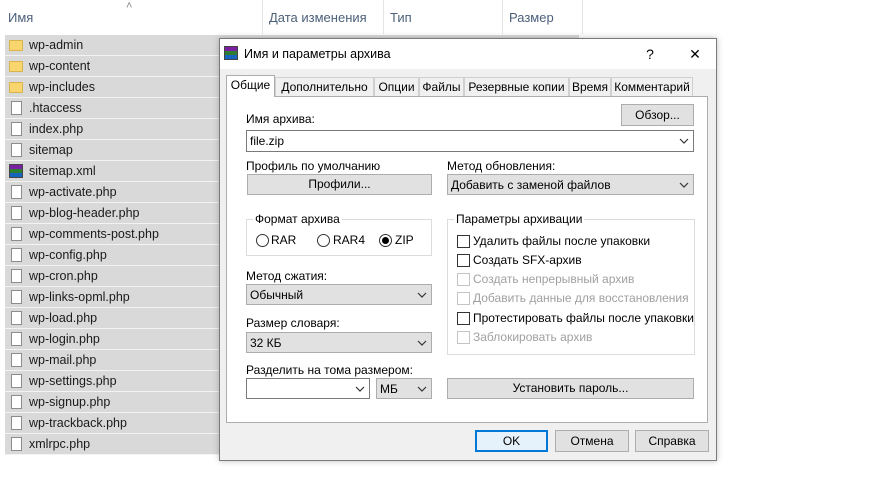 The image size is (891, 493). What do you see at coordinates (287, 276) in the screenshot?
I see `compression-label: Метод сжатия:` at bounding box center [287, 276].